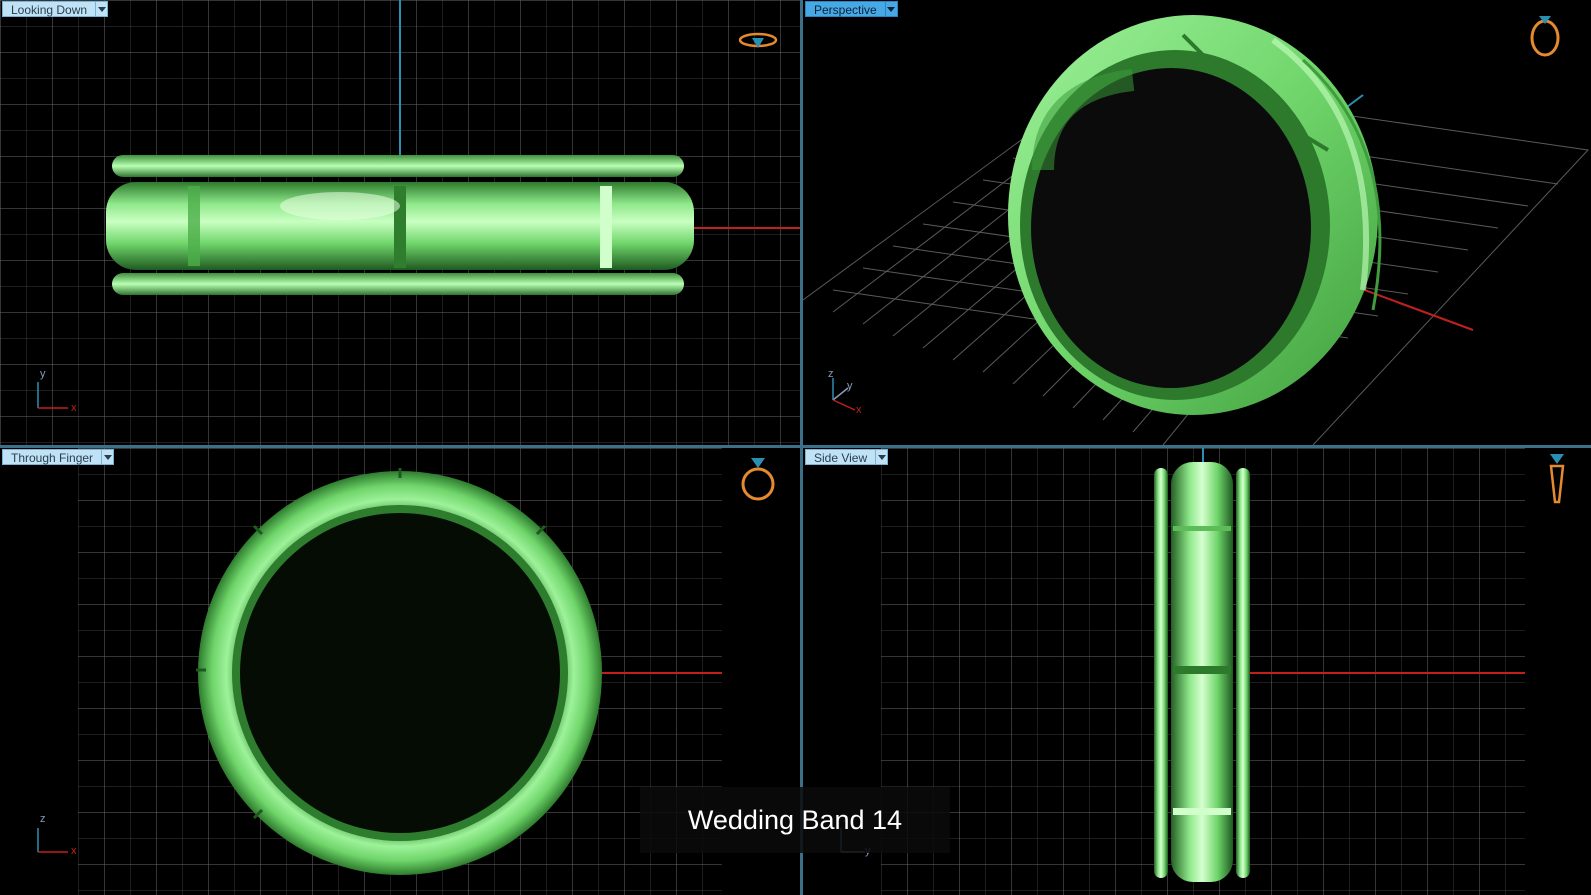 This screenshot has height=895, width=1591. What do you see at coordinates (399, 671) in the screenshot?
I see `ring-front-view` at bounding box center [399, 671].